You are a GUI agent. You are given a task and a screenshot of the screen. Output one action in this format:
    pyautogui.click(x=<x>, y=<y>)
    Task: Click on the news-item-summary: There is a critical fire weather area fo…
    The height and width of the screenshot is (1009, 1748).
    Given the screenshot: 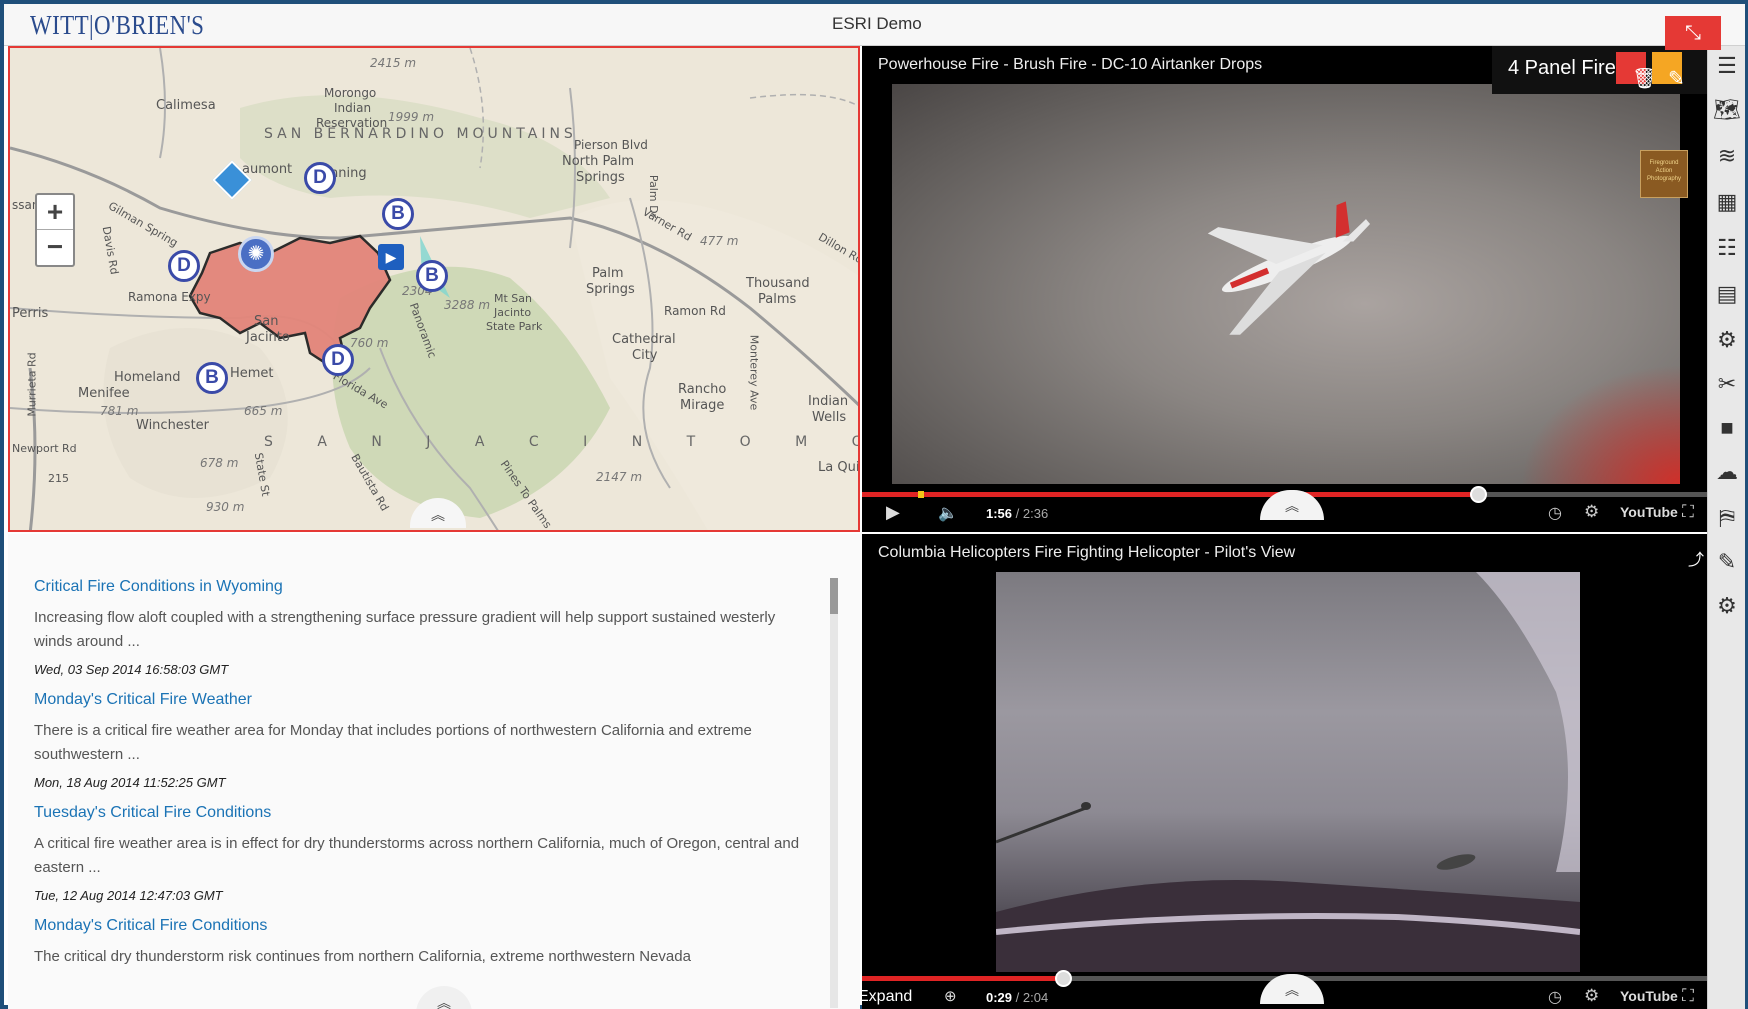 What is the action you would take?
    pyautogui.click(x=393, y=742)
    